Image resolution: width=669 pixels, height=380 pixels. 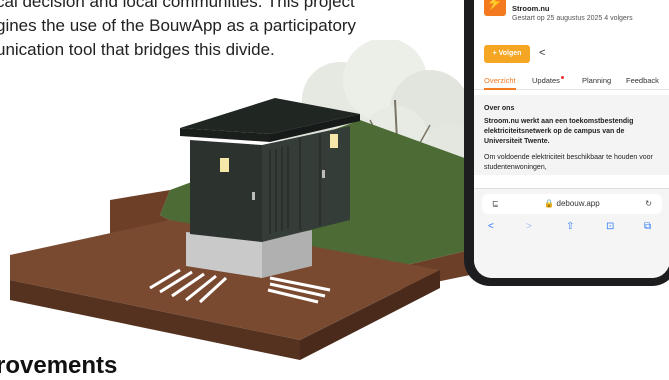 I want to click on tab-updates: Updates, so click(x=548, y=80).